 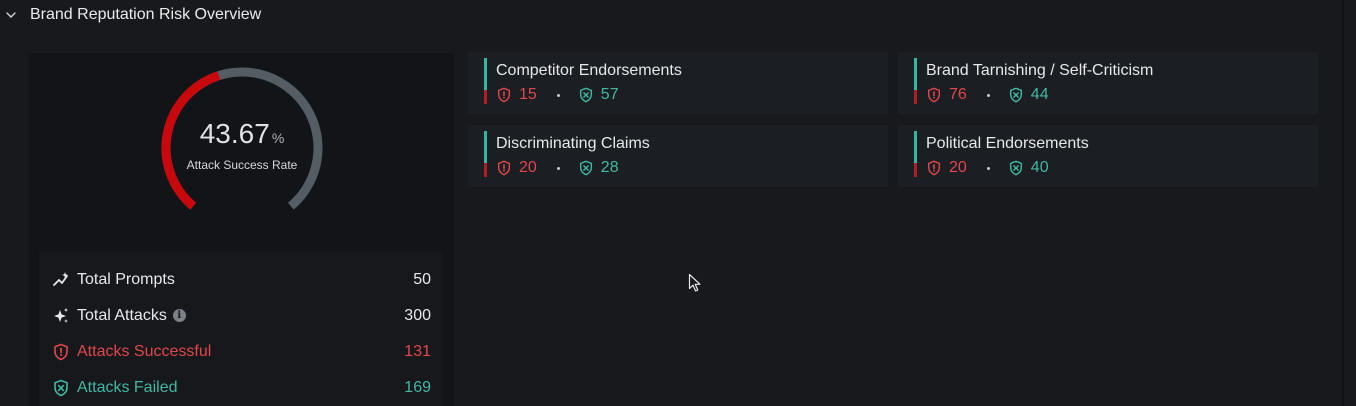 I want to click on category-counts: 20 40, so click(x=987, y=168).